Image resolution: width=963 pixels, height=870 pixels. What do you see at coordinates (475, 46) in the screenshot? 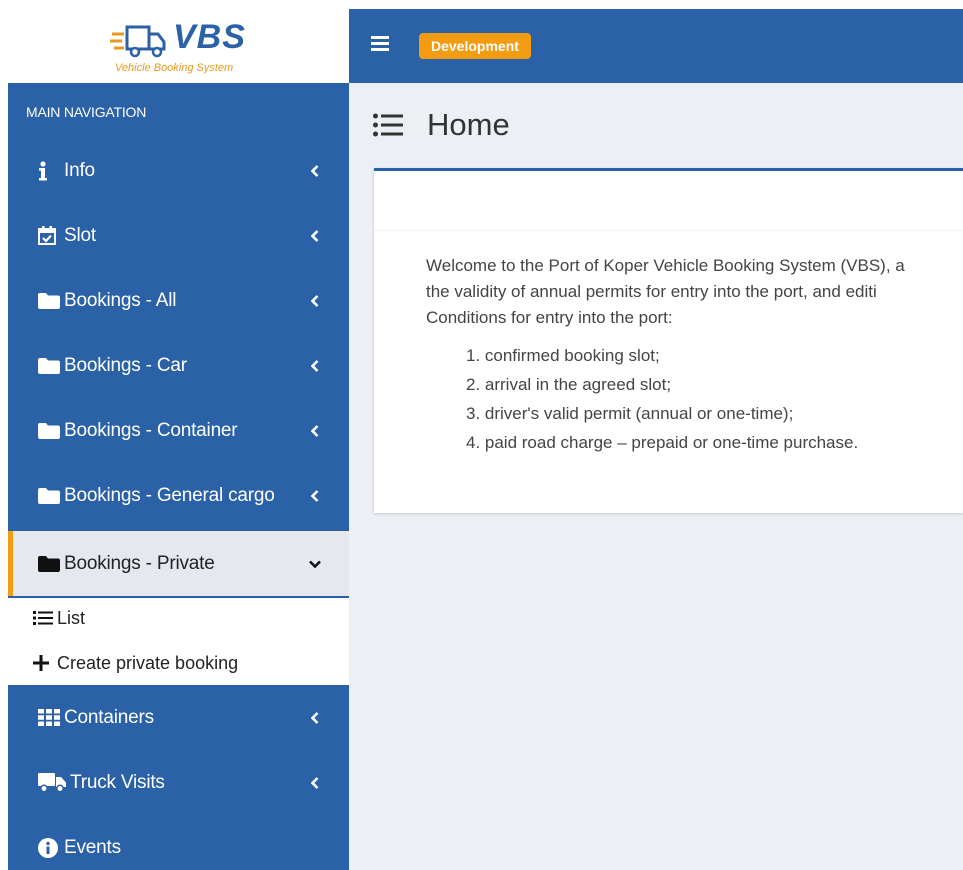
I see `environment-badge: Development` at bounding box center [475, 46].